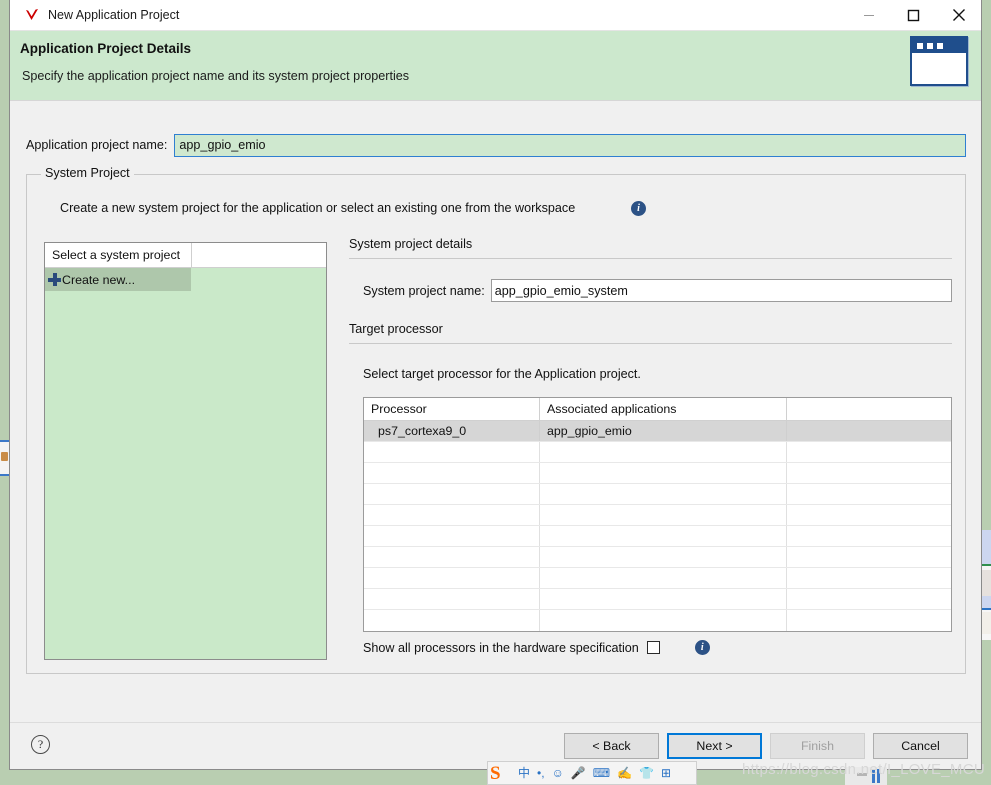 The height and width of the screenshot is (785, 991). Describe the element at coordinates (558, 773) in the screenshot. I see `emoji-icon: ☺` at that location.